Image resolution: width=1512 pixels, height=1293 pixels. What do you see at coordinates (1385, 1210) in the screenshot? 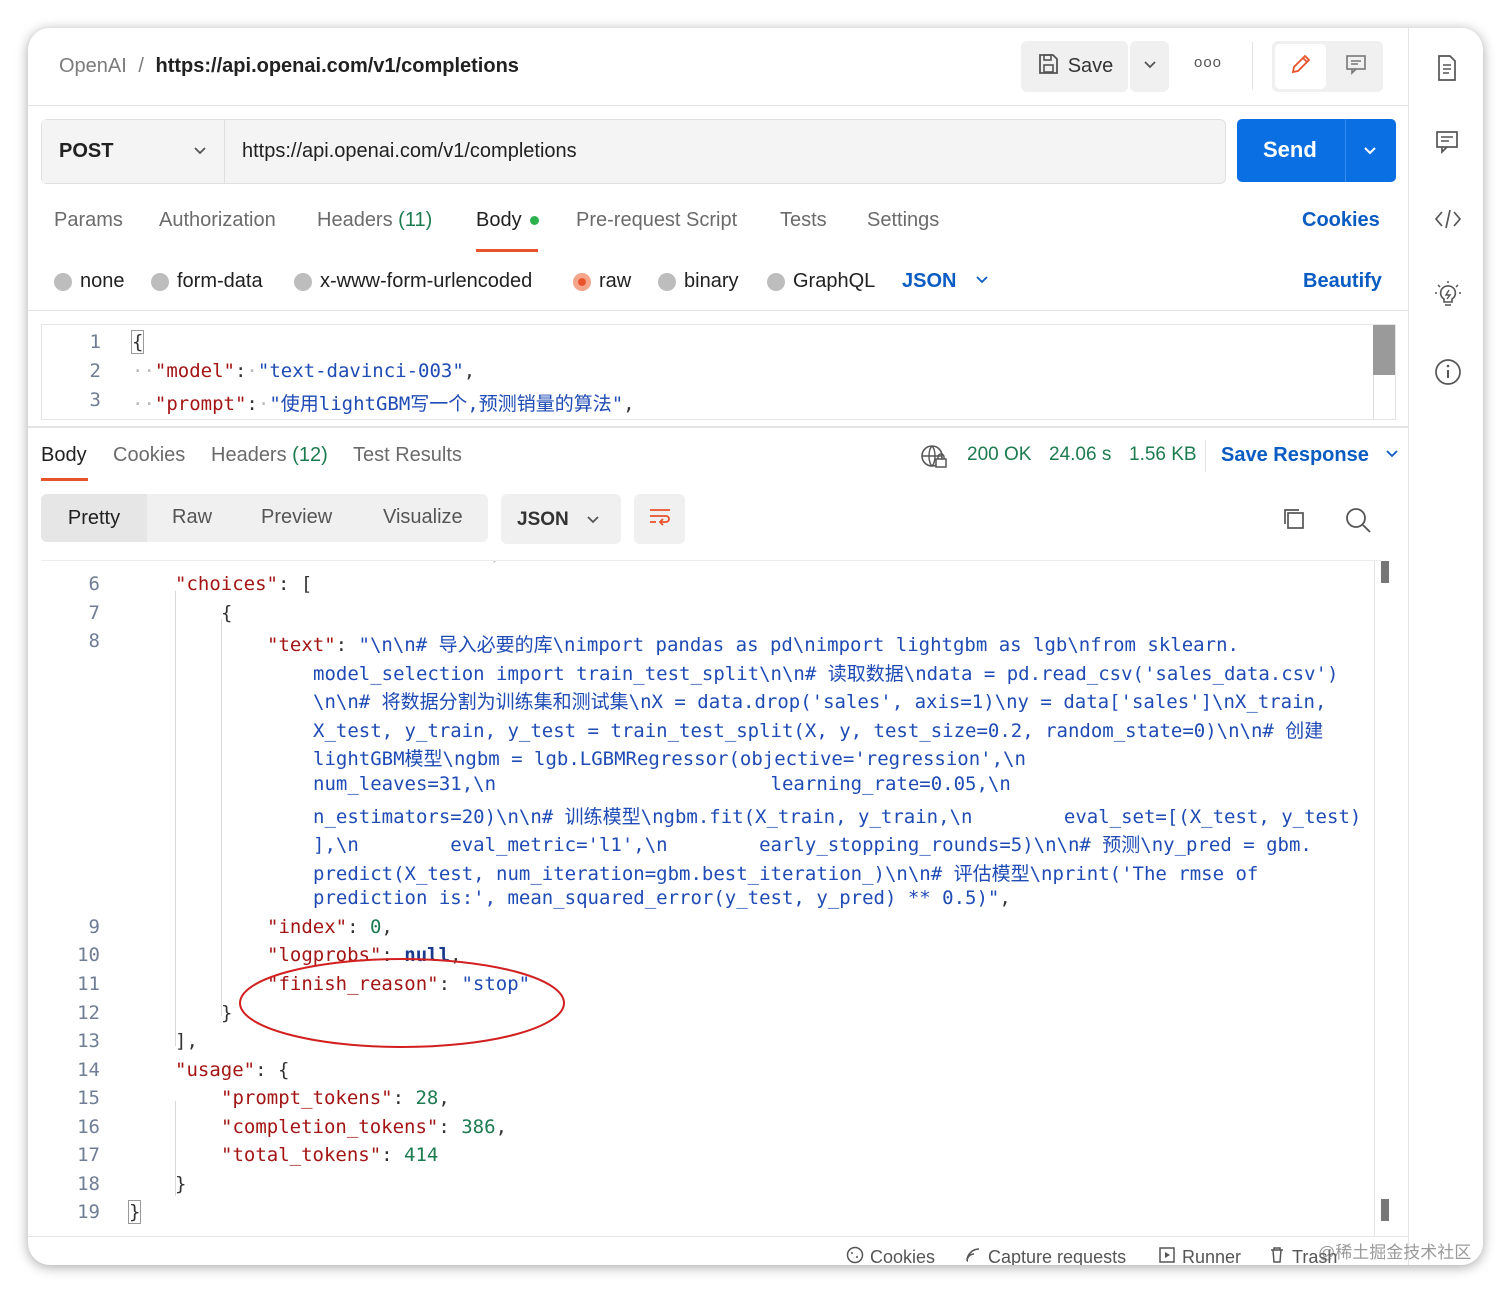
I see `response-scrollbar-bottom` at bounding box center [1385, 1210].